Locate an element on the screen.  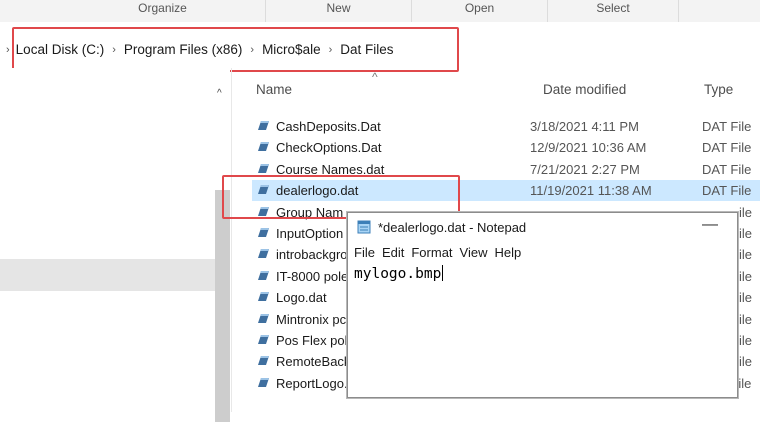
file-name: Mintronix pc is located at coordinates (311, 319).